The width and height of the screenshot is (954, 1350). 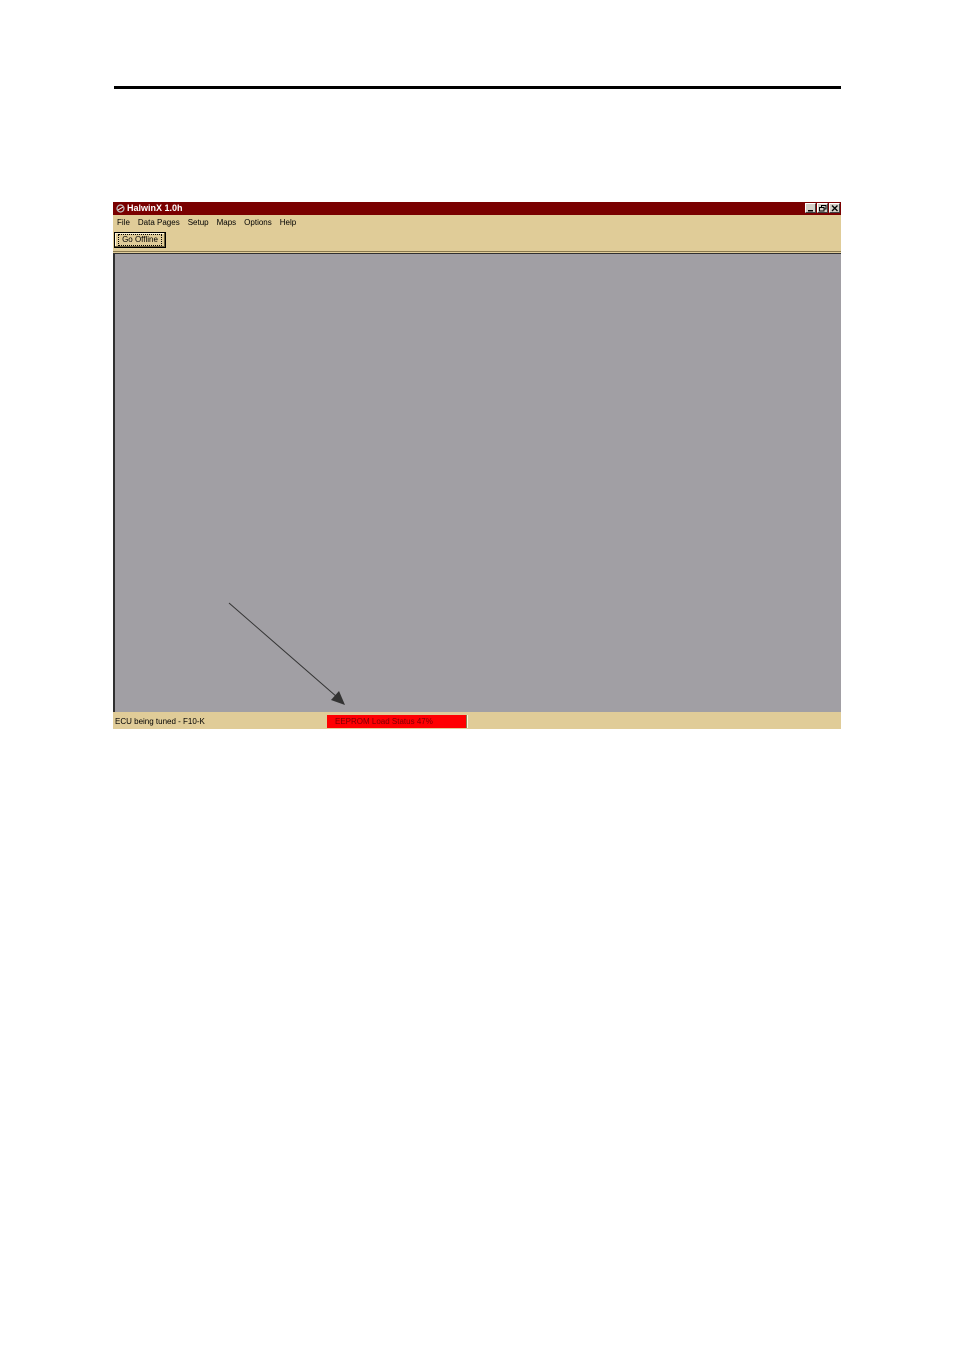 I want to click on window-controls, so click(x=822, y=208).